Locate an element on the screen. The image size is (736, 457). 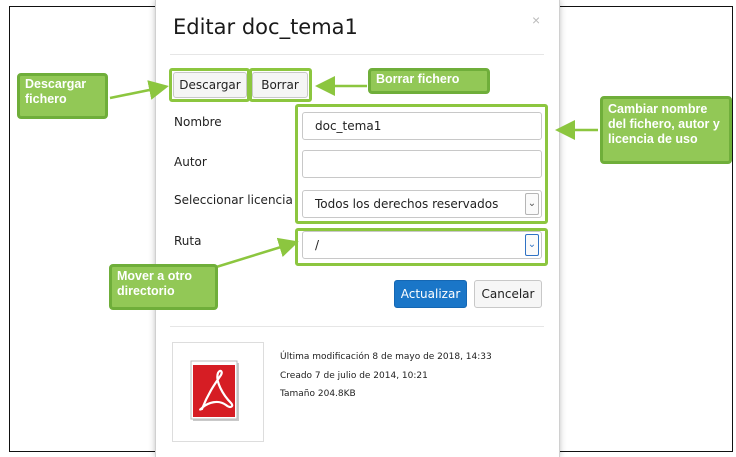
callout-download: Descargar fichero is located at coordinates (62, 96).